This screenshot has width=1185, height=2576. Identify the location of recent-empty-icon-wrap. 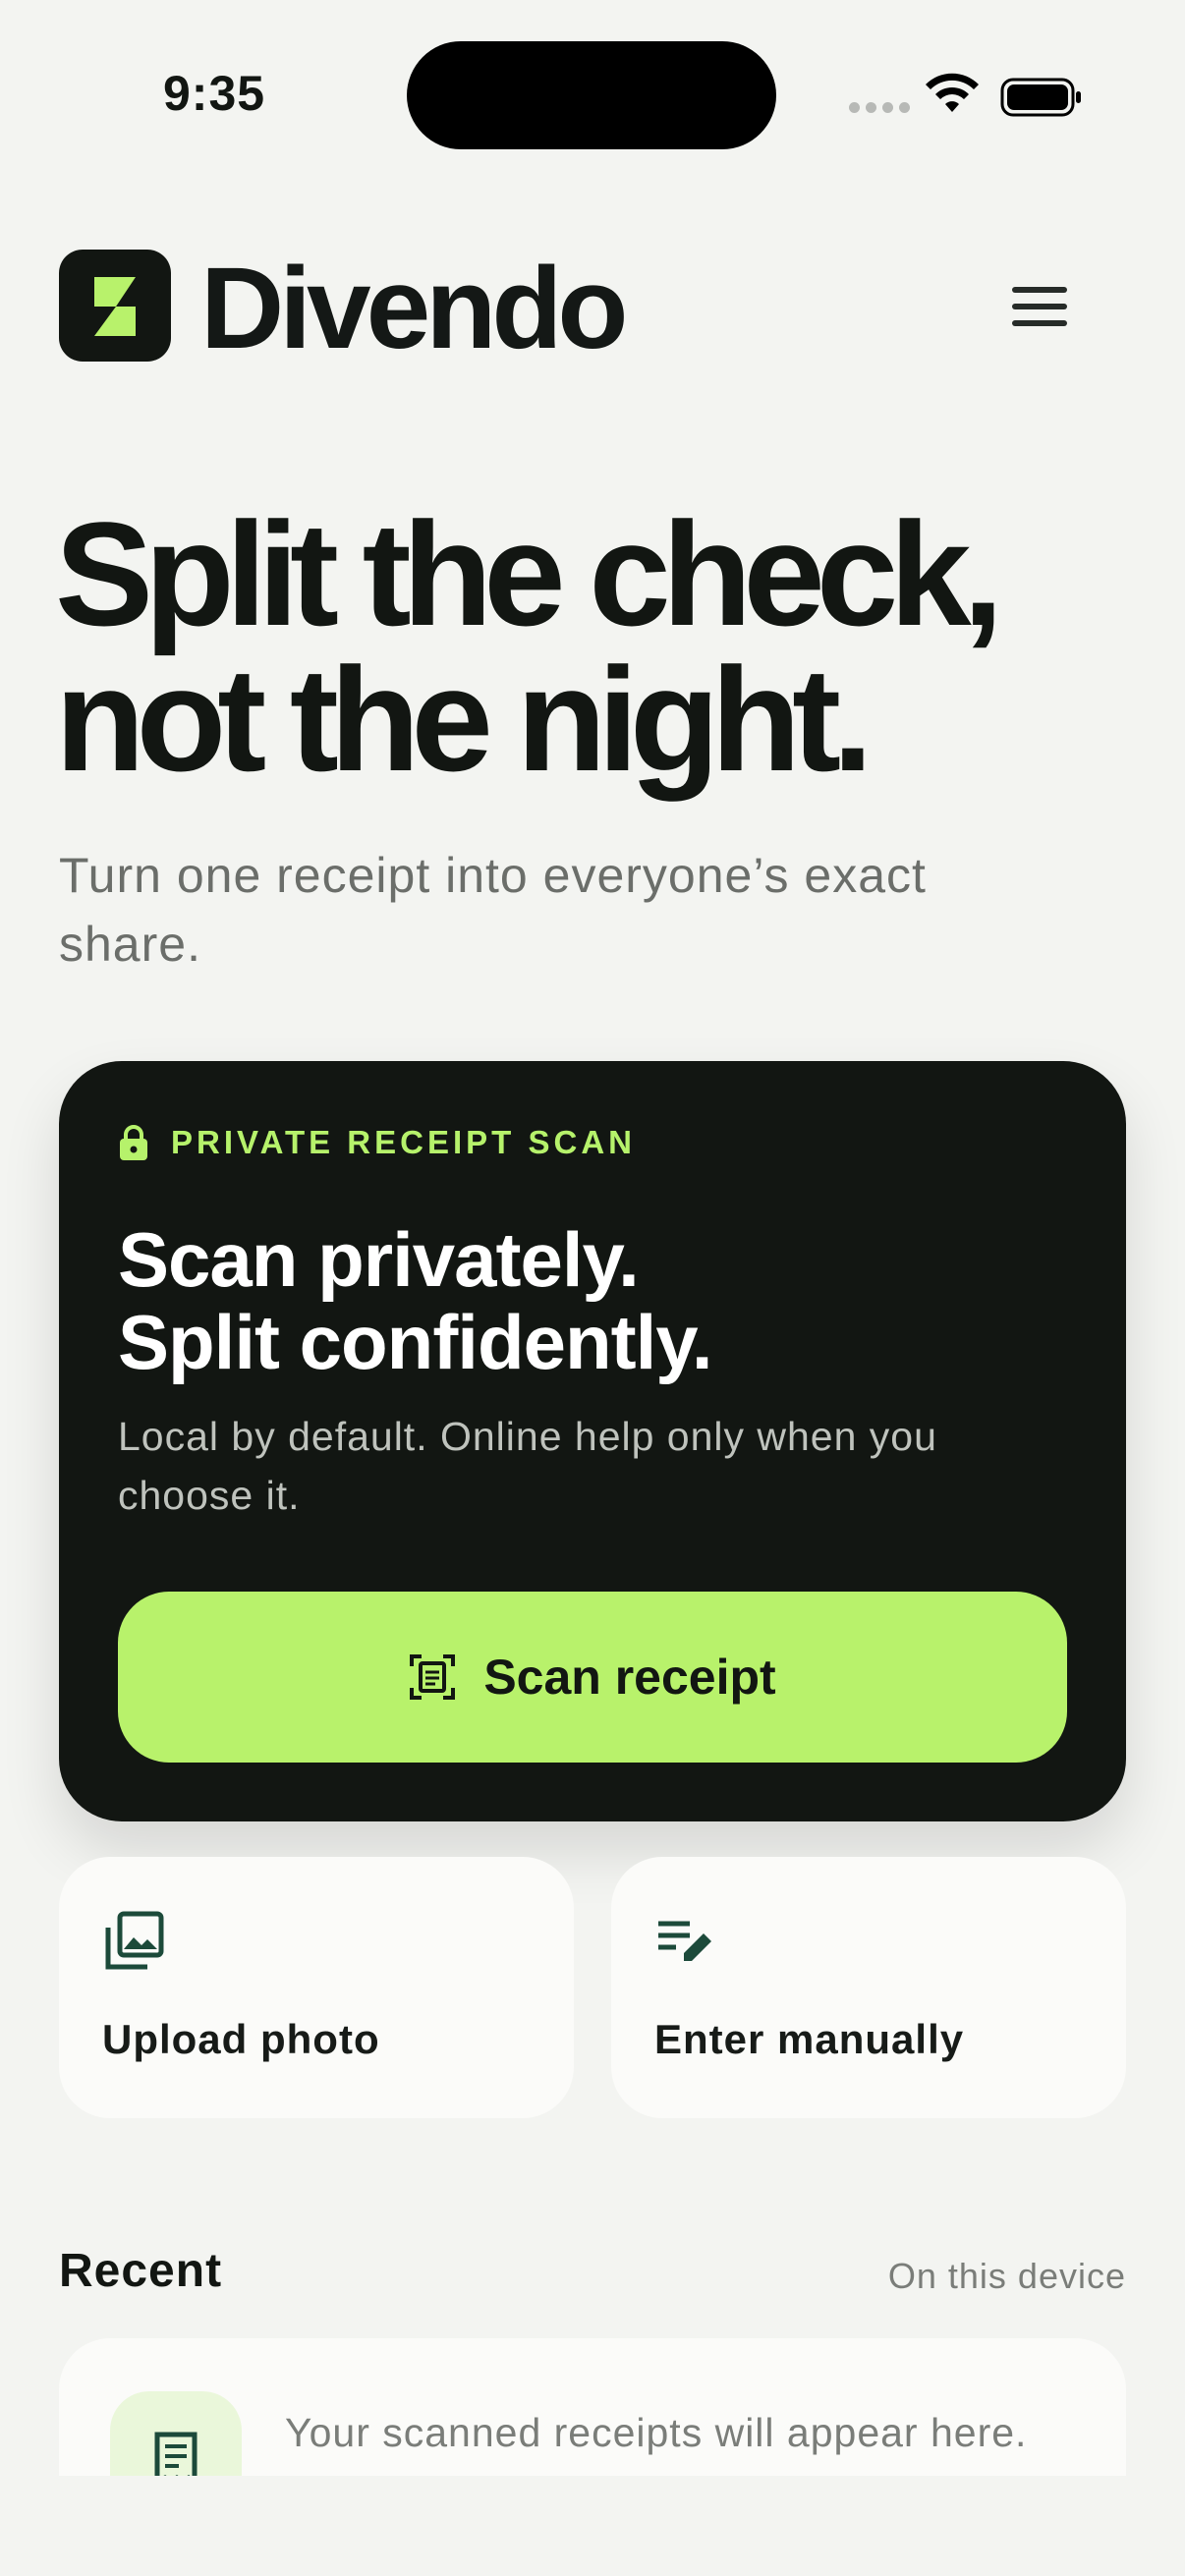
(176, 2433).